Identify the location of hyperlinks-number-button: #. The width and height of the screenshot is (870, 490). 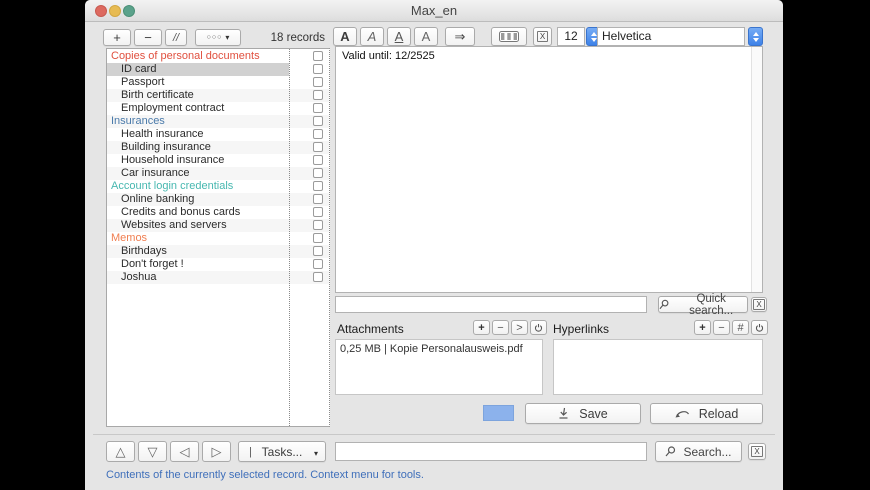
(740, 327).